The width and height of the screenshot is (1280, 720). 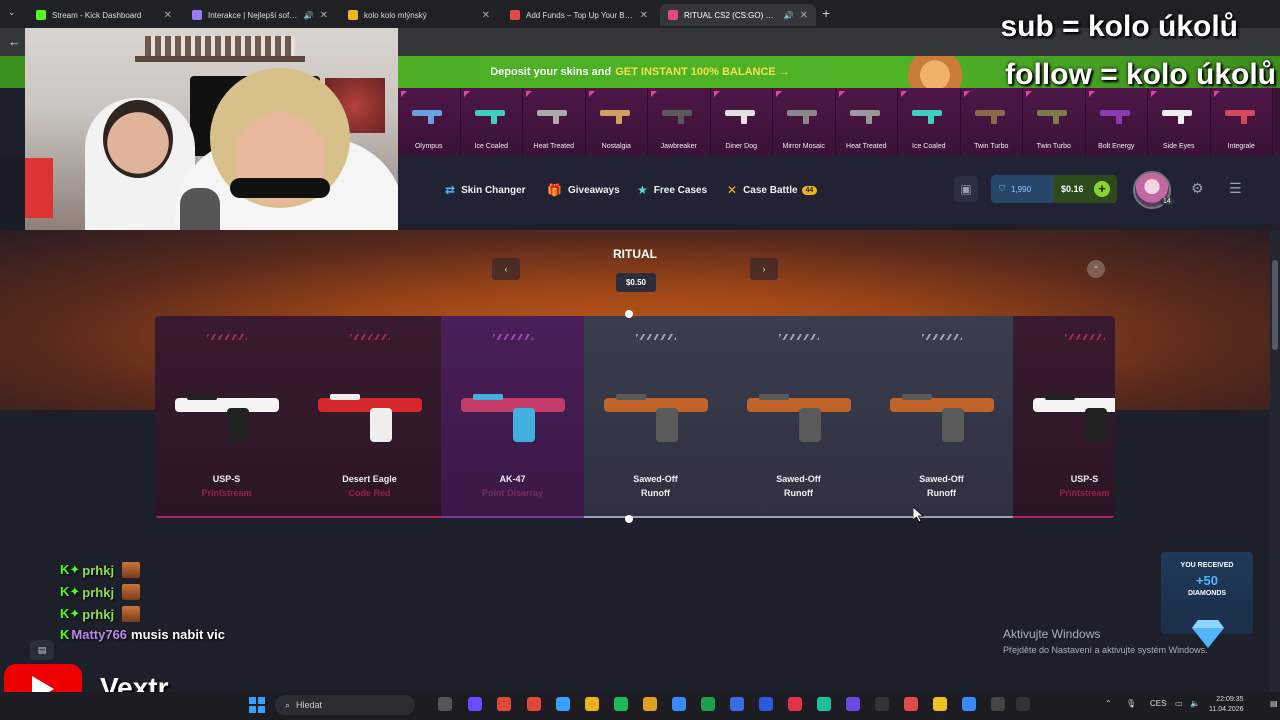 What do you see at coordinates (14, 41) in the screenshot?
I see `back-arrow-icon: ←` at bounding box center [14, 41].